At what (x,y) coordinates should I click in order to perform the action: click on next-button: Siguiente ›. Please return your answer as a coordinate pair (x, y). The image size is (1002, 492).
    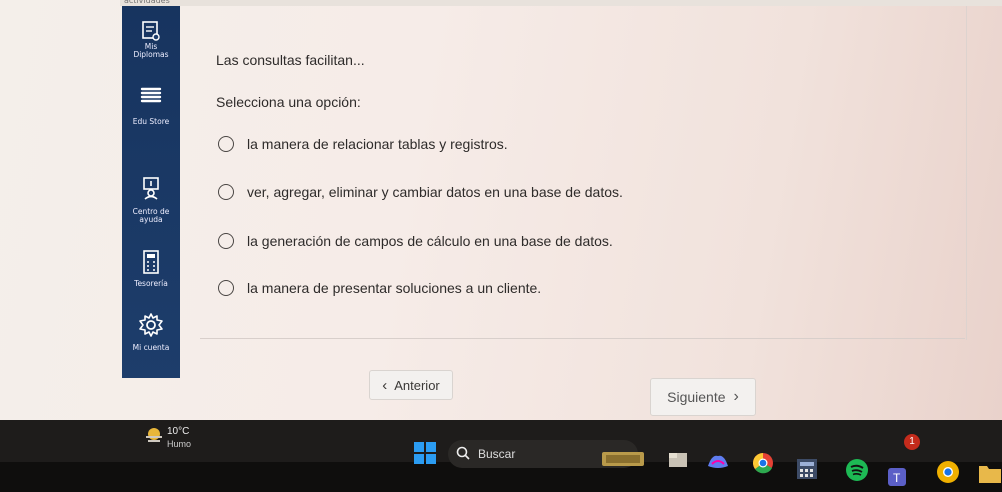
    Looking at the image, I should click on (703, 397).